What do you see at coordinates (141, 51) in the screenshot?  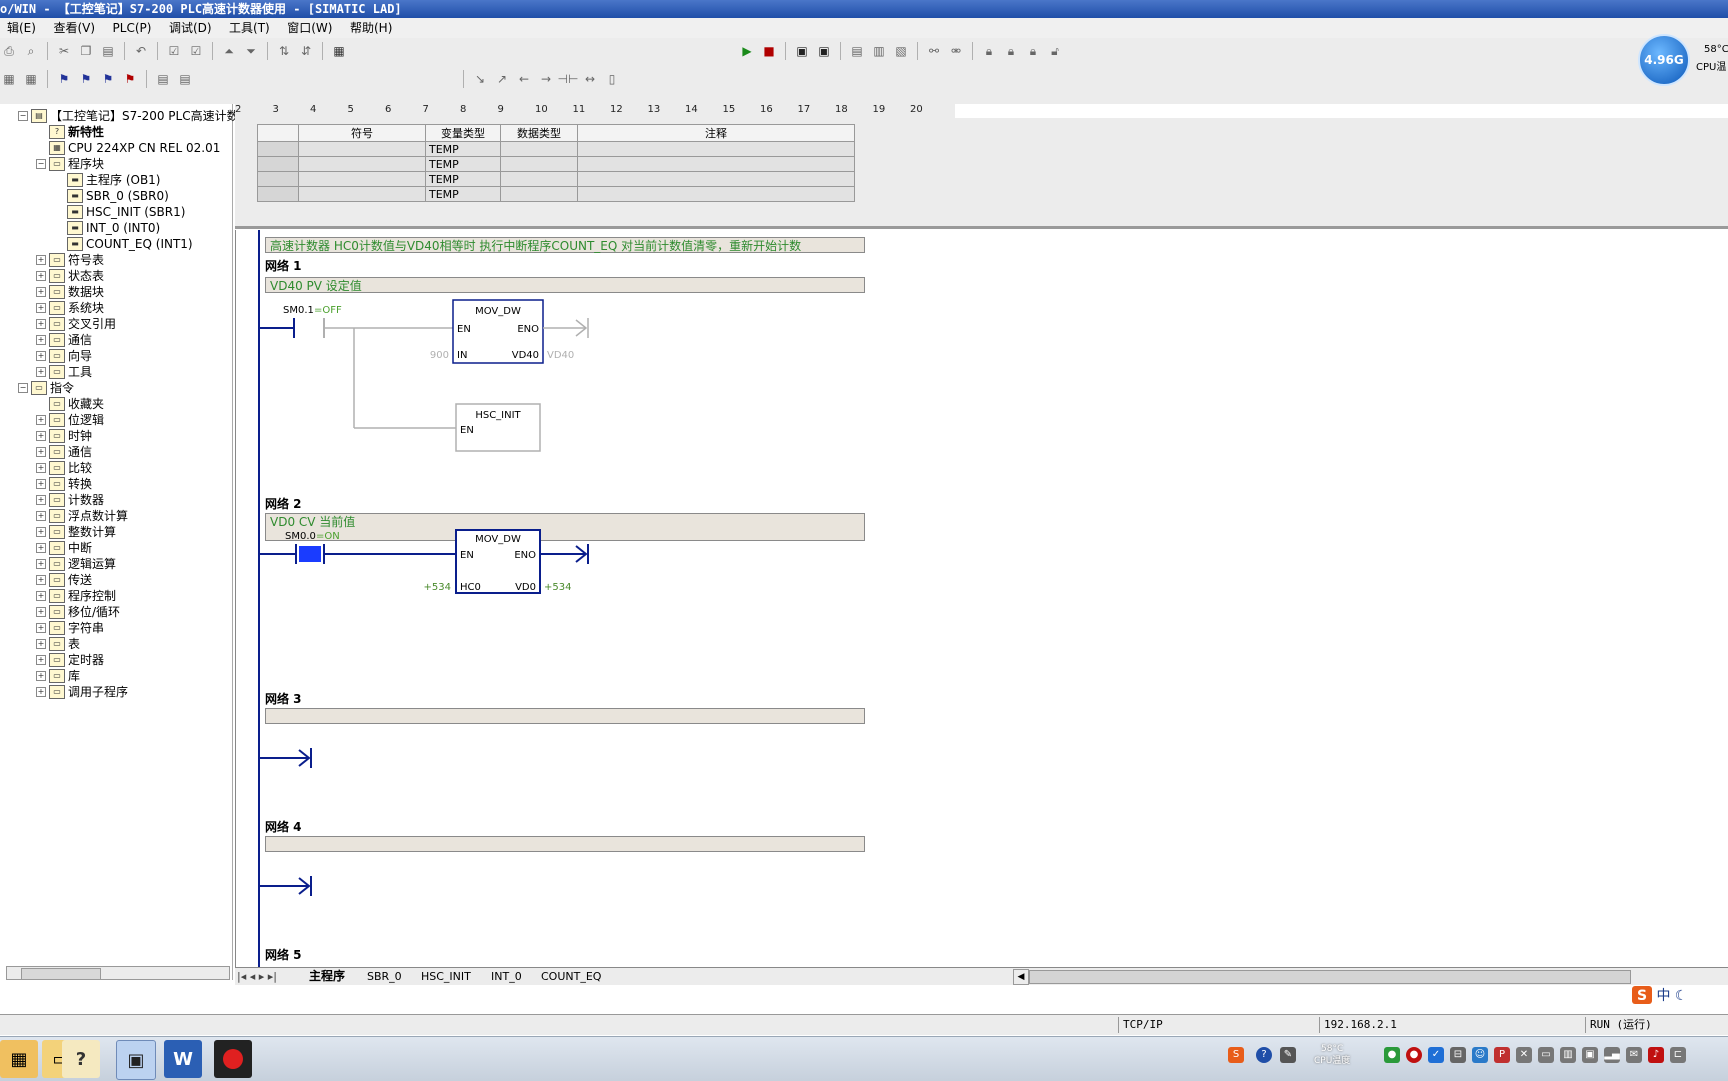 I see `undo-icon: ↶` at bounding box center [141, 51].